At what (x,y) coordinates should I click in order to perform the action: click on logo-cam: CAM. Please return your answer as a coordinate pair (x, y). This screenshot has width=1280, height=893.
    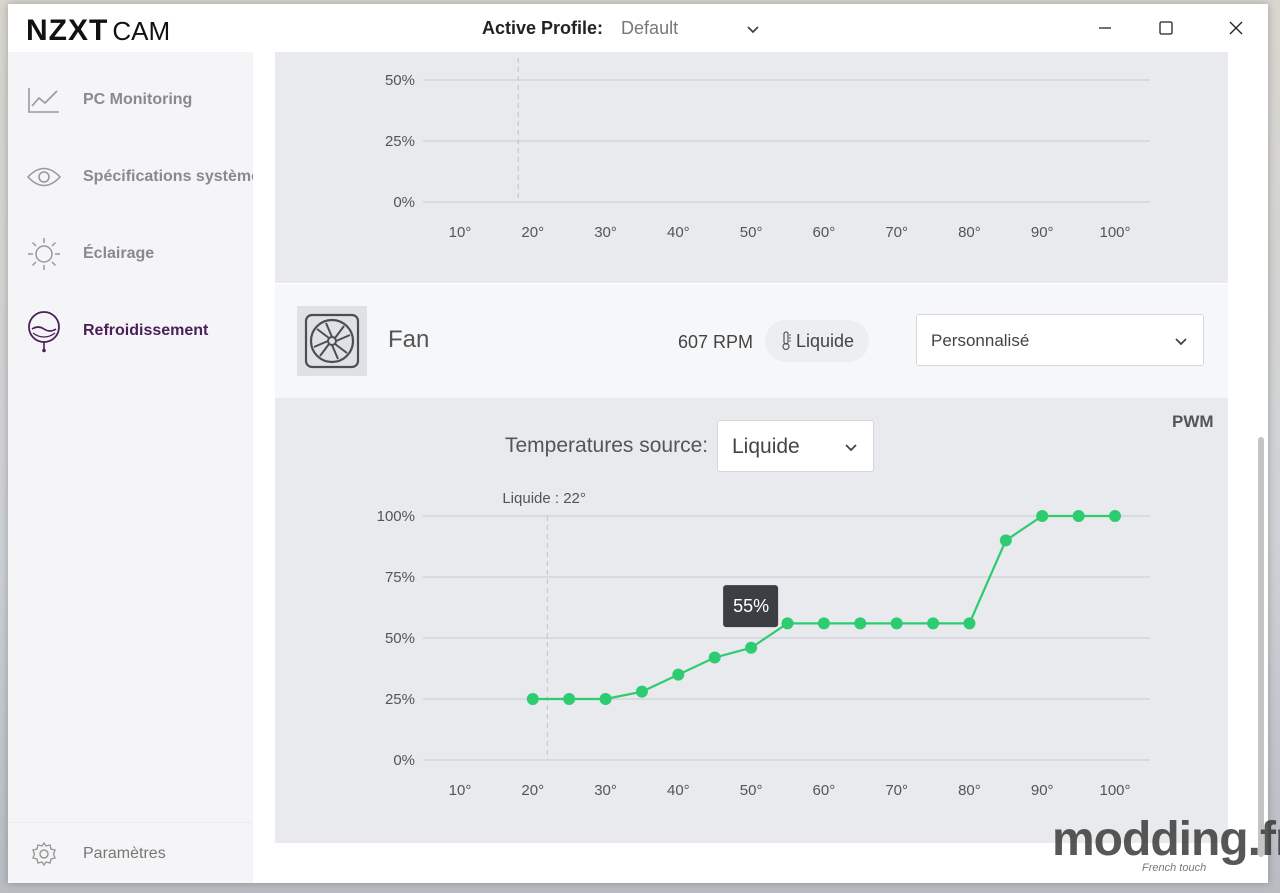
    Looking at the image, I should click on (141, 31).